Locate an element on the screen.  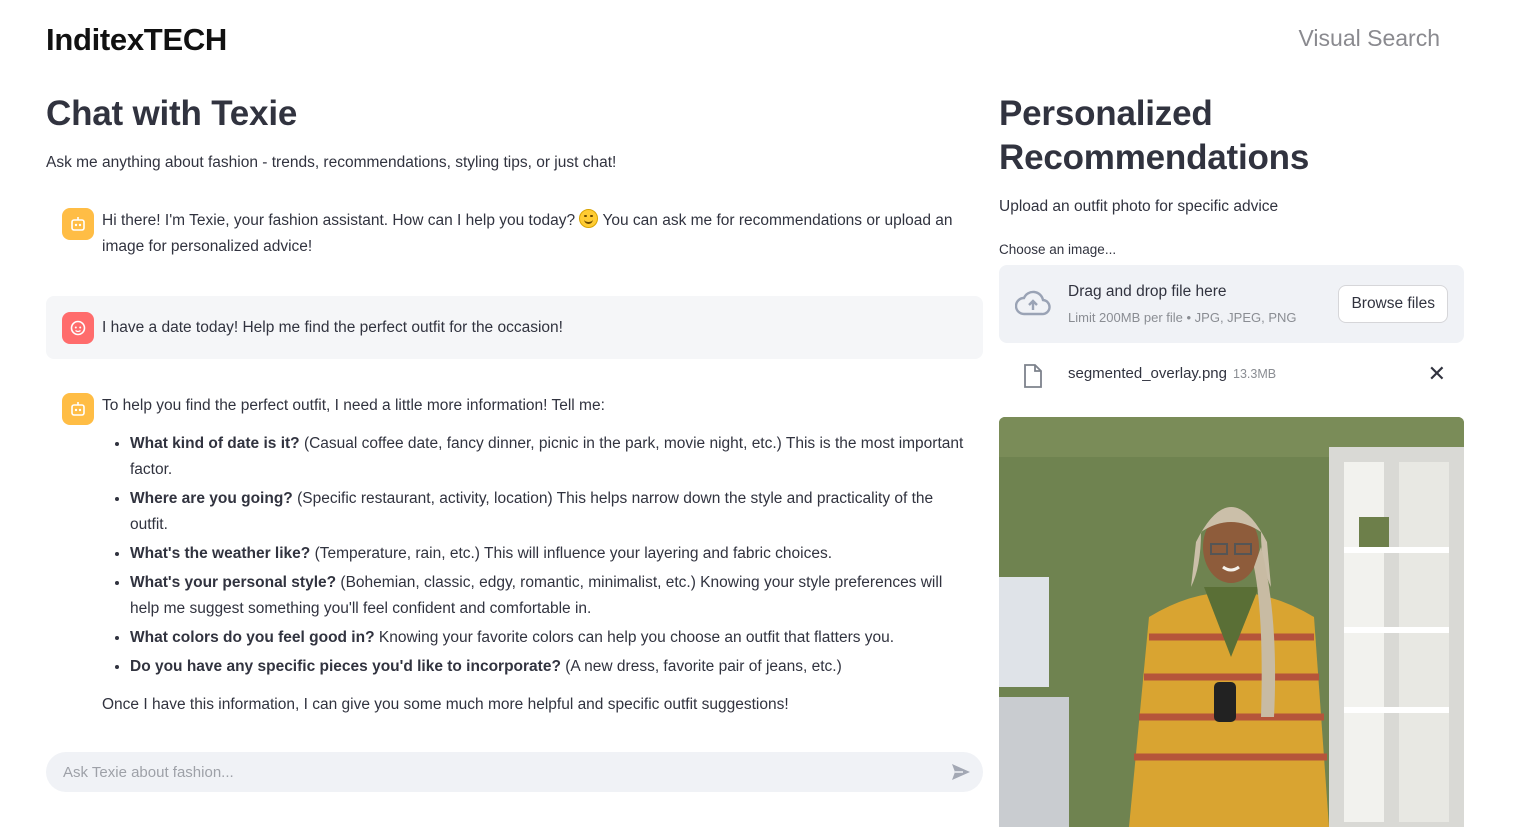
chat-input is located at coordinates (484, 772).